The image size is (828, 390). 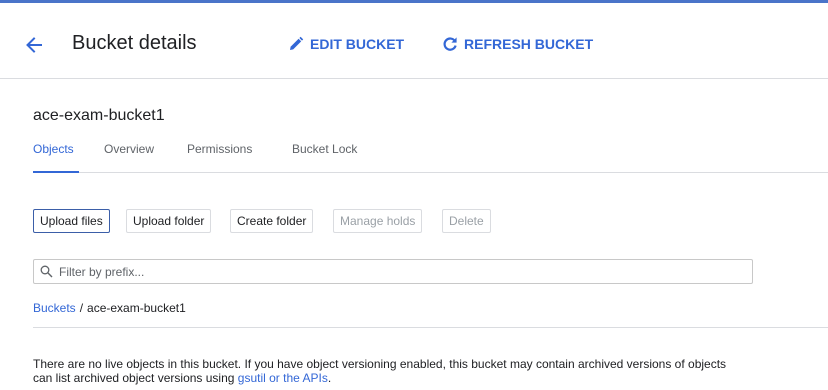 I want to click on empty-message-prefix: can list archived object versions using, so click(x=135, y=378).